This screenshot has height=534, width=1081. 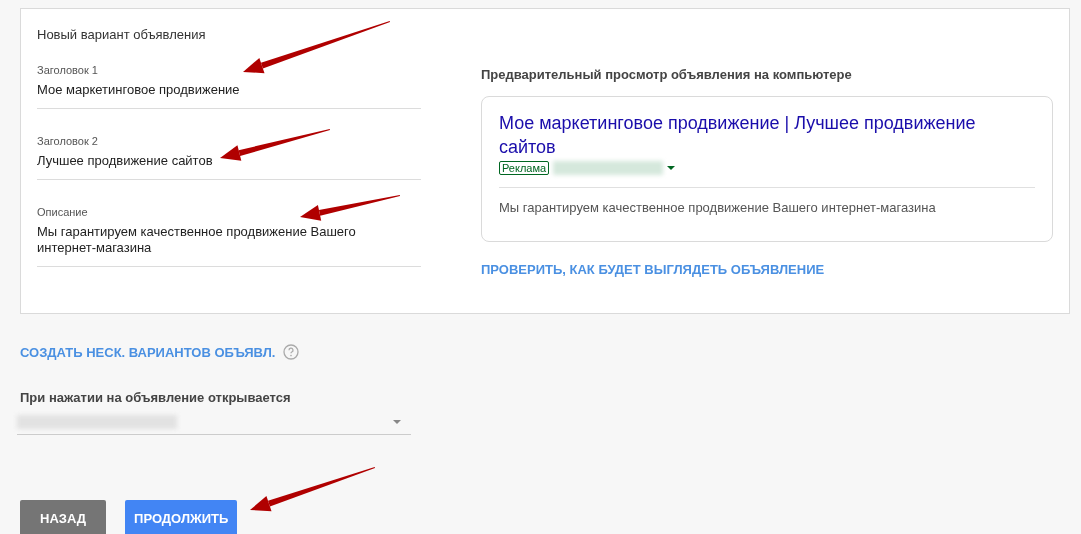 What do you see at coordinates (63, 517) in the screenshot?
I see `back-button: НАЗАД` at bounding box center [63, 517].